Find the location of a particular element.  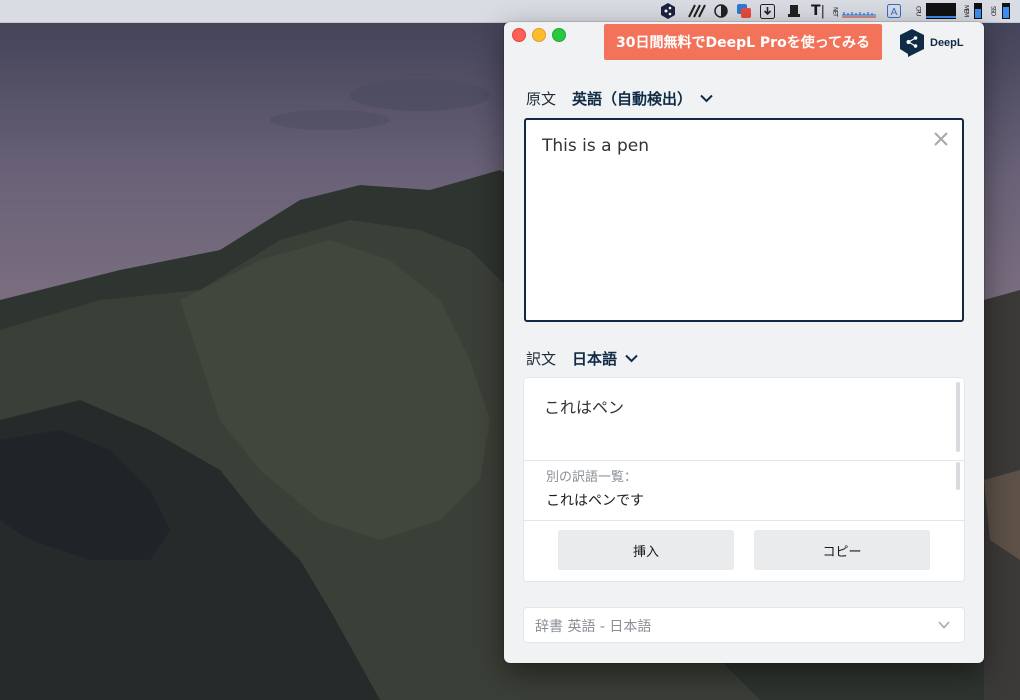

insert-button: 挿入 is located at coordinates (646, 550).